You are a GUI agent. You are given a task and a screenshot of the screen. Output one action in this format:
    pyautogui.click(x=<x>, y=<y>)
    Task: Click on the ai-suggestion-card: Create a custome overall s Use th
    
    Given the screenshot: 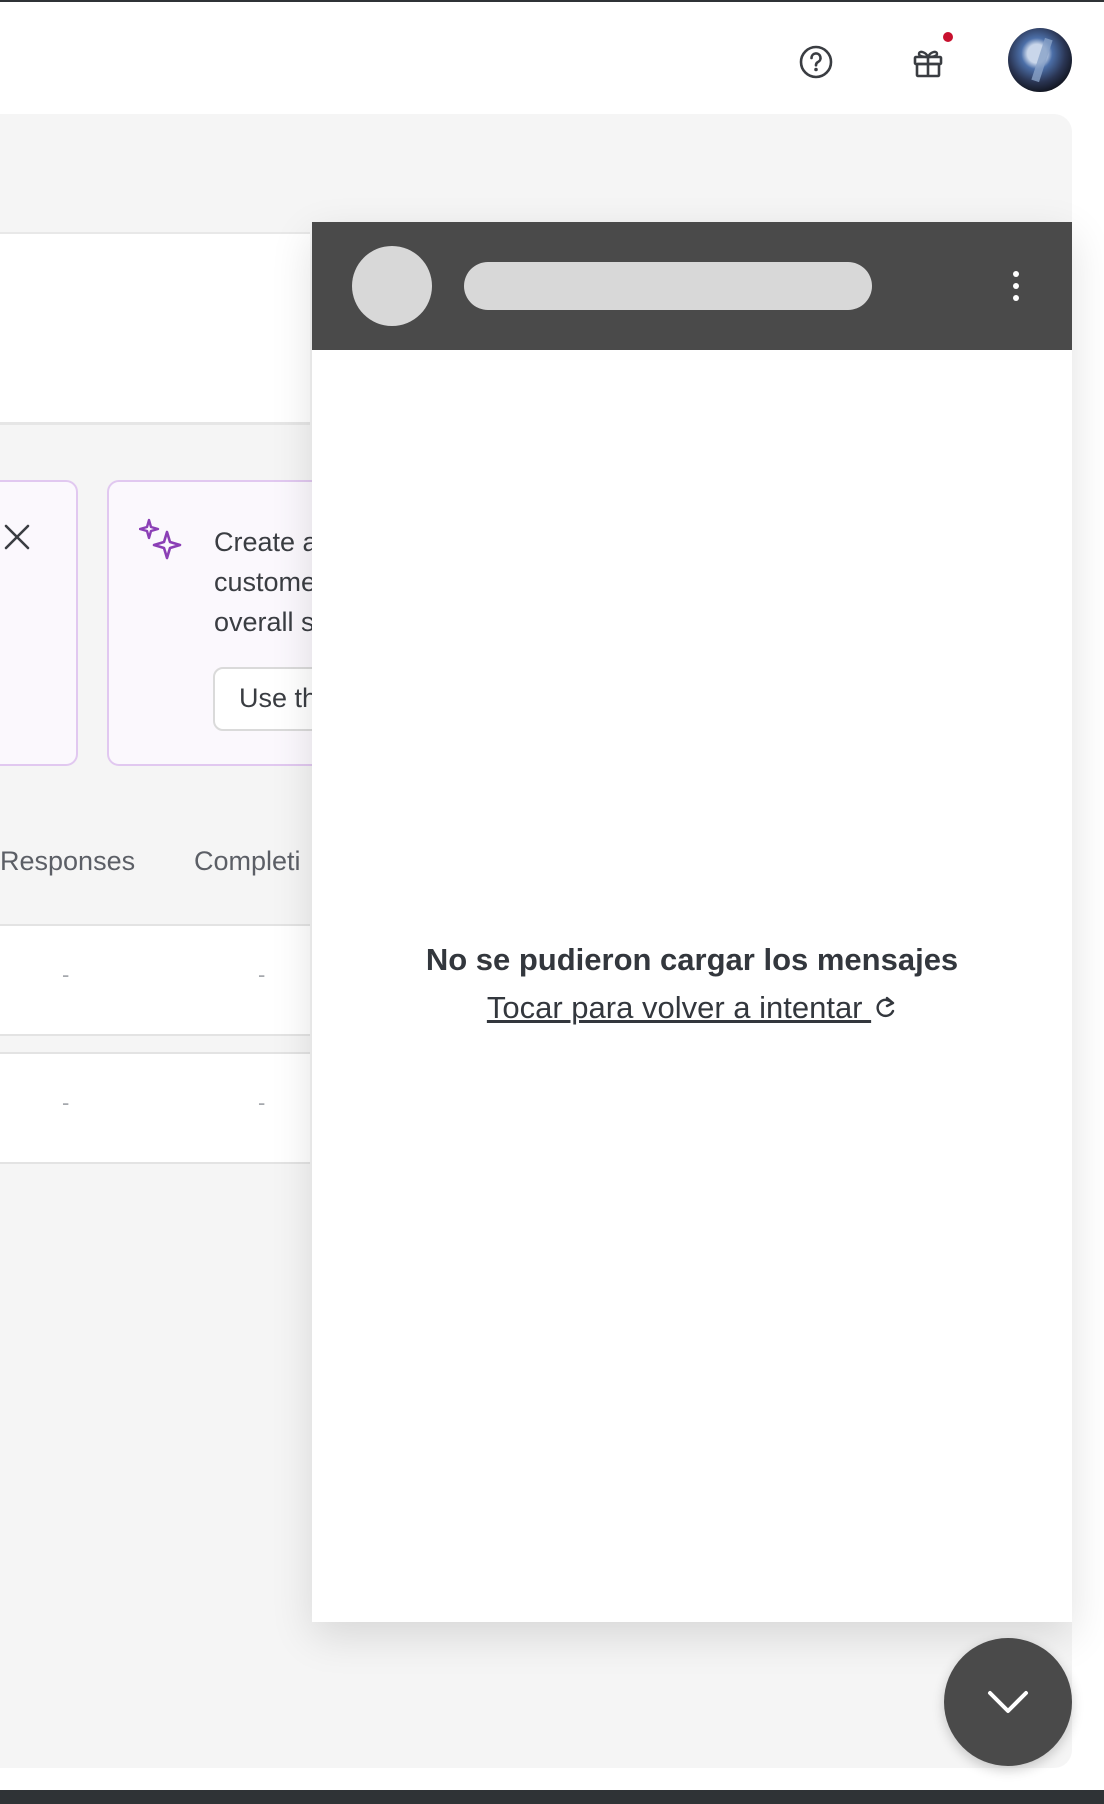 What is the action you would take?
    pyautogui.click(x=219, y=623)
    